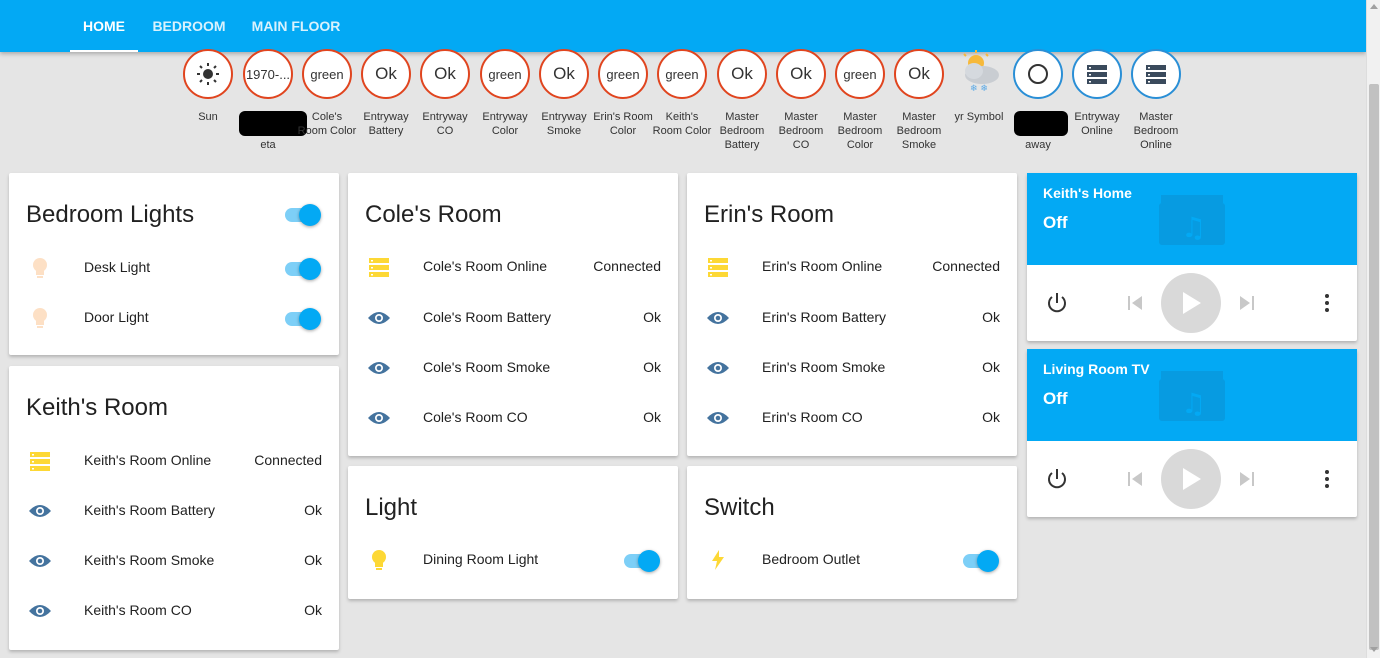  I want to click on media-title: Living Room TV, so click(1096, 369).